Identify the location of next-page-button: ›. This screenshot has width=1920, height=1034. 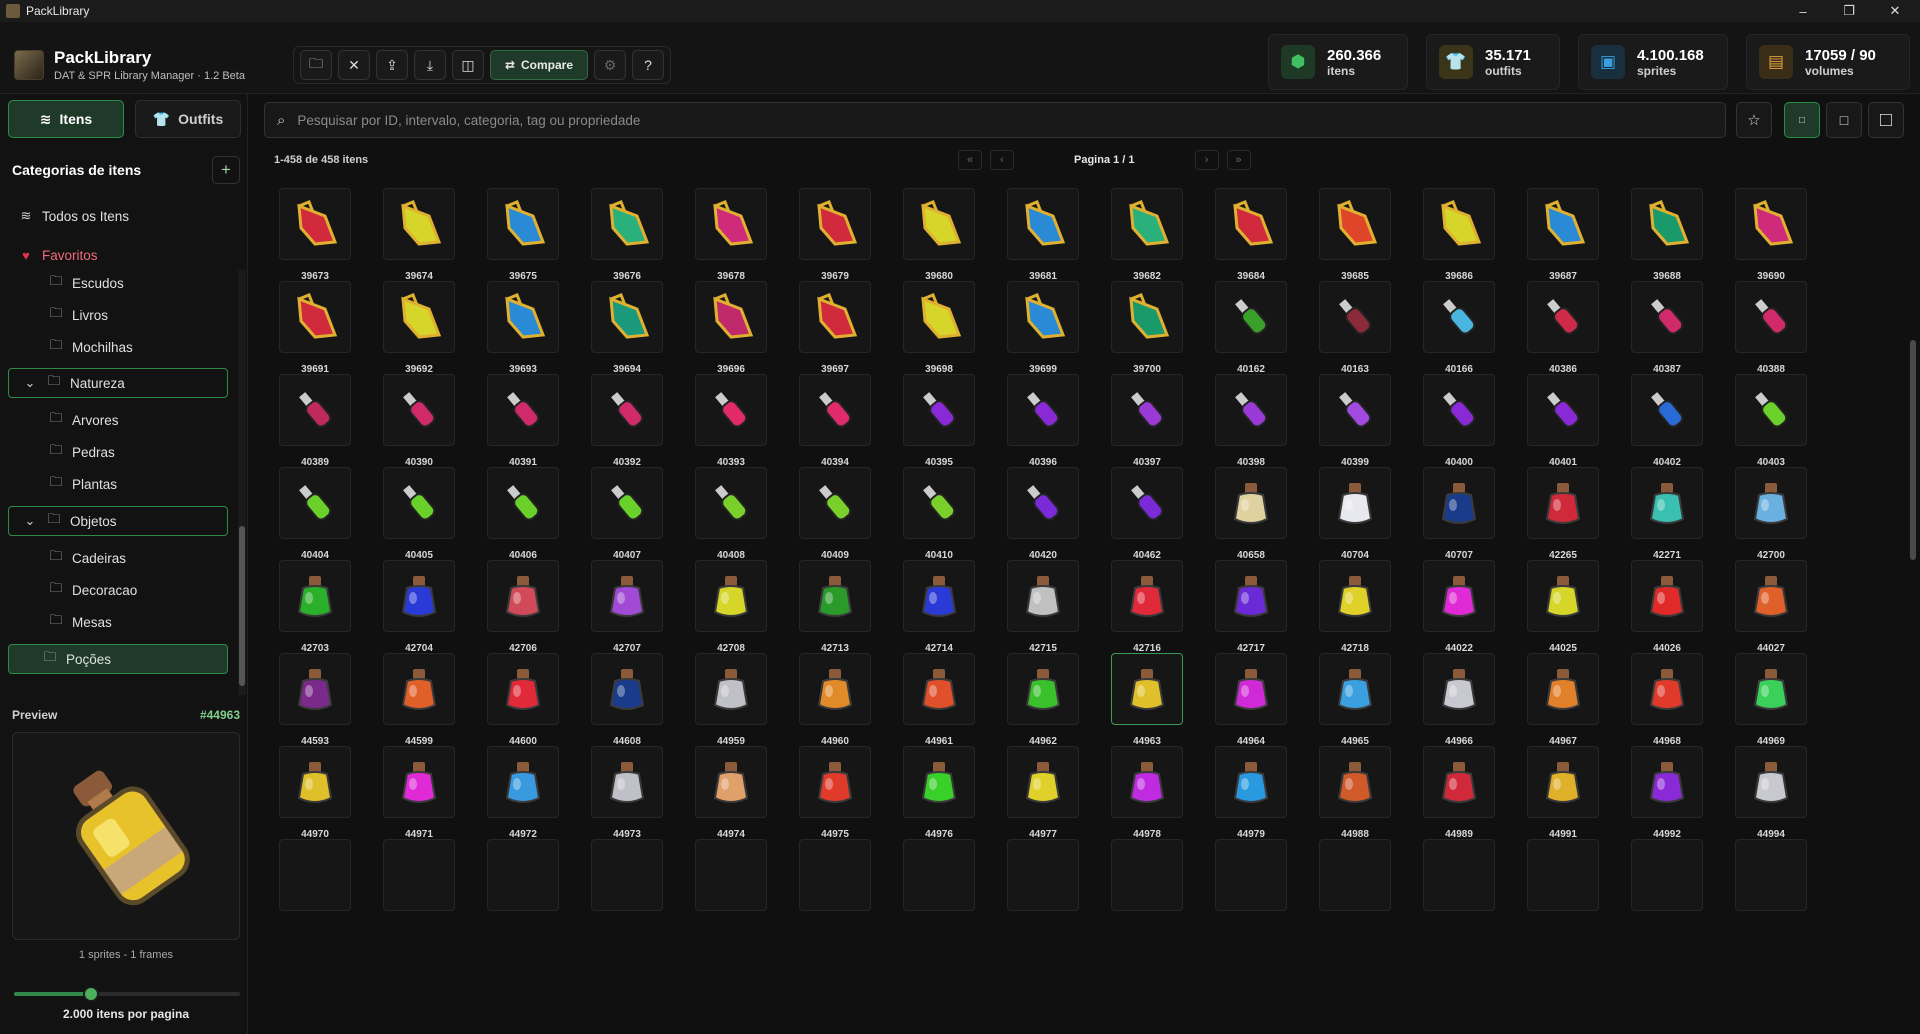
(1206, 160).